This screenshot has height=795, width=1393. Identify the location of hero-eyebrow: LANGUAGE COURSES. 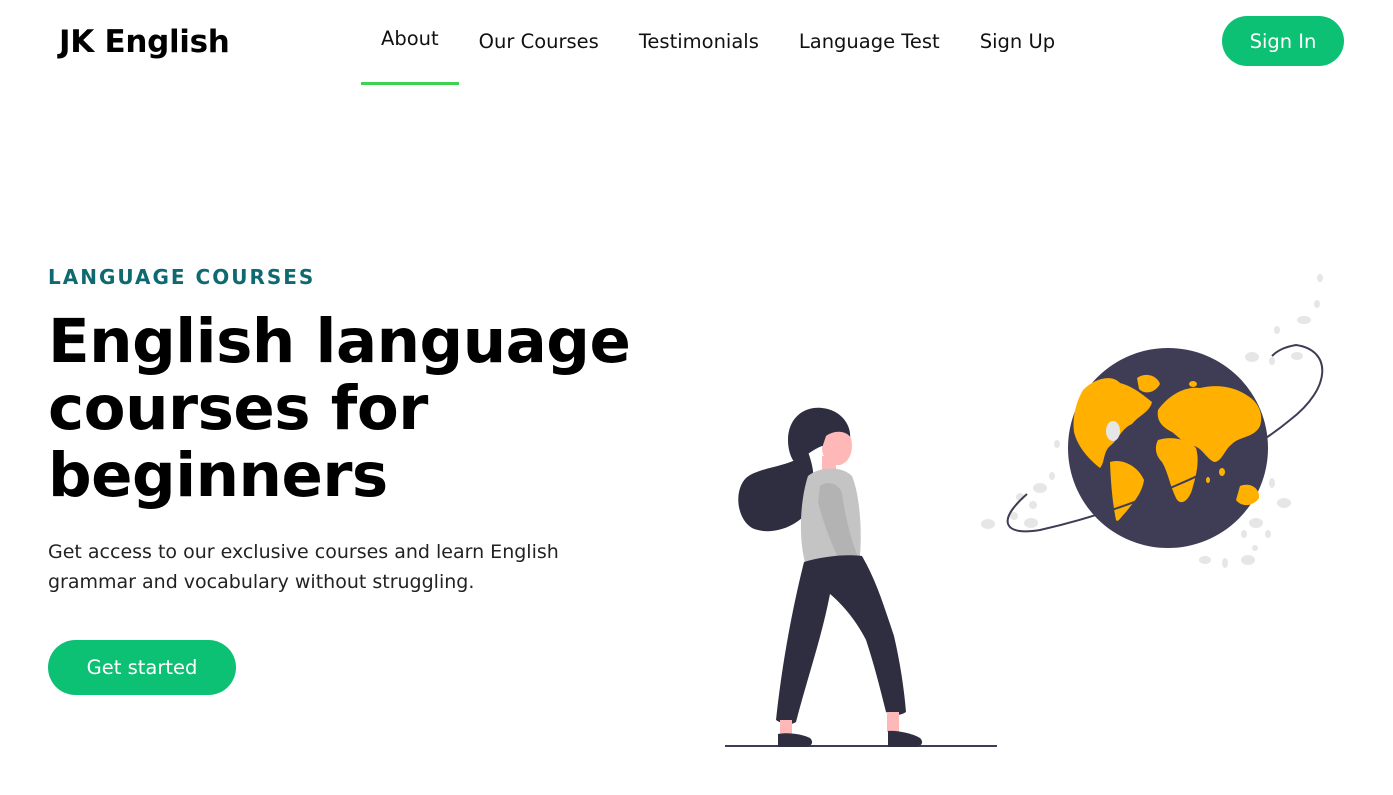
(182, 277).